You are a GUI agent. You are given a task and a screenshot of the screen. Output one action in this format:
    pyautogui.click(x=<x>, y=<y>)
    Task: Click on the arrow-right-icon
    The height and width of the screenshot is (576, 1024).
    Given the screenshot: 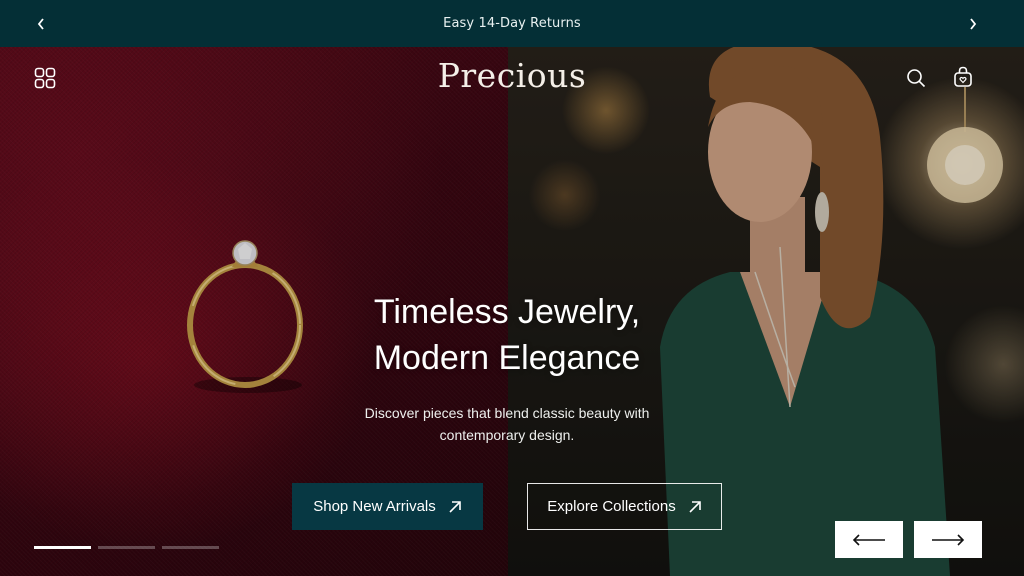 What is the action you would take?
    pyautogui.click(x=948, y=539)
    